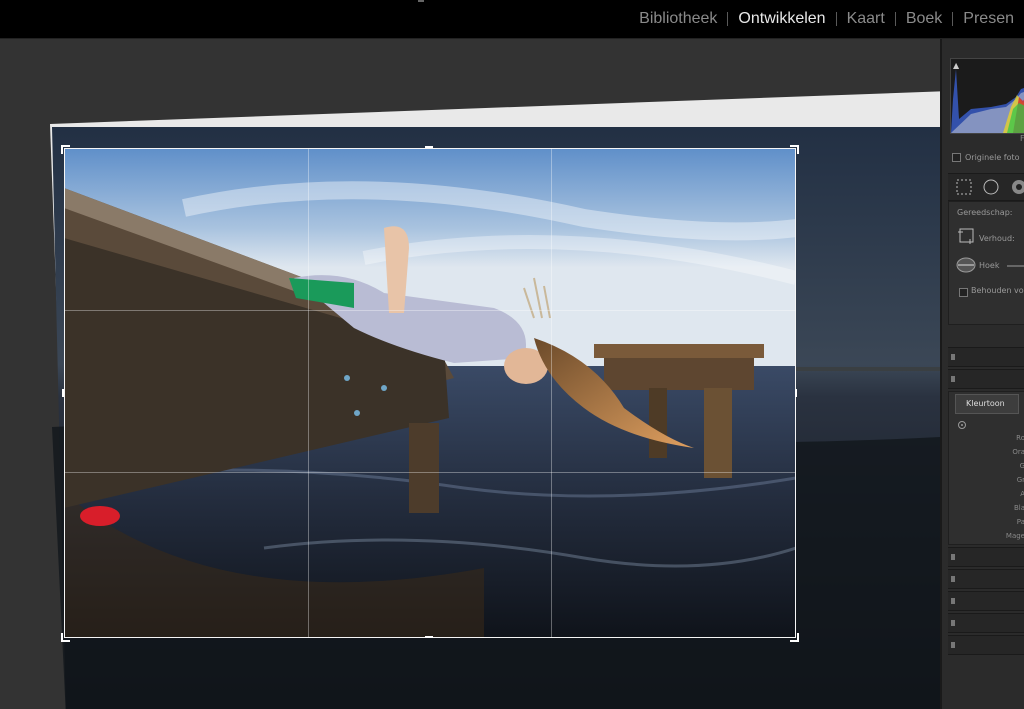  Describe the element at coordinates (65, 637) in the screenshot. I see `crop-handle-bottom-left` at that location.